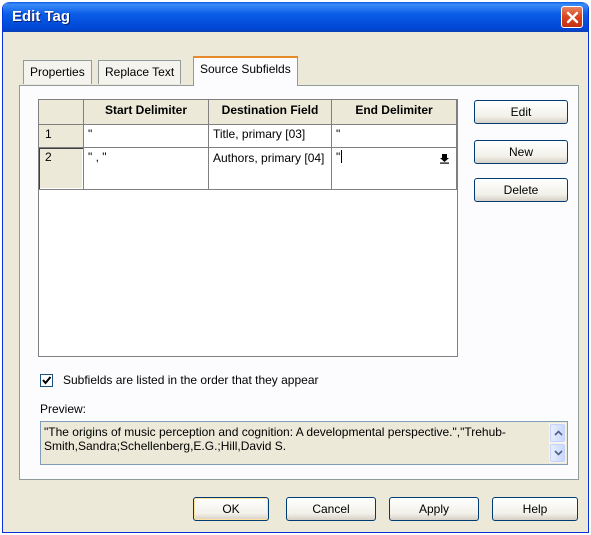 This screenshot has width=591, height=535. What do you see at coordinates (444, 158) in the screenshot?
I see `dropdown-arrow-icon` at bounding box center [444, 158].